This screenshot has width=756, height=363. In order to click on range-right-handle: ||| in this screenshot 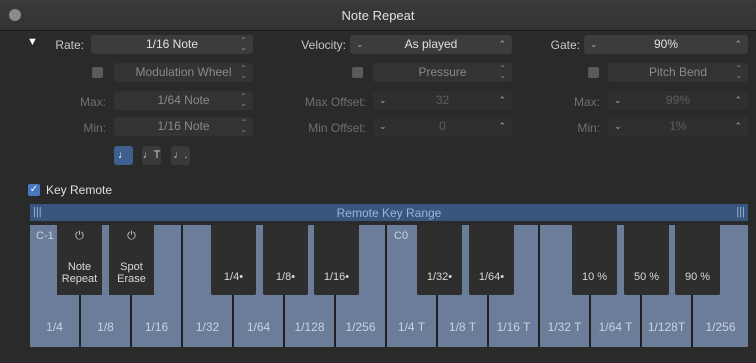, I will do `click(740, 212)`.